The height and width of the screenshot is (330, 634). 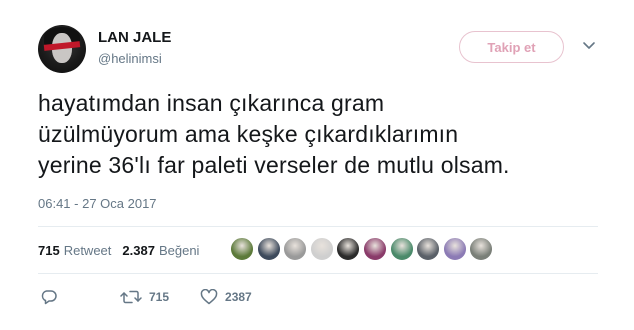 What do you see at coordinates (179, 250) in the screenshot?
I see `like-label: Beğeni` at bounding box center [179, 250].